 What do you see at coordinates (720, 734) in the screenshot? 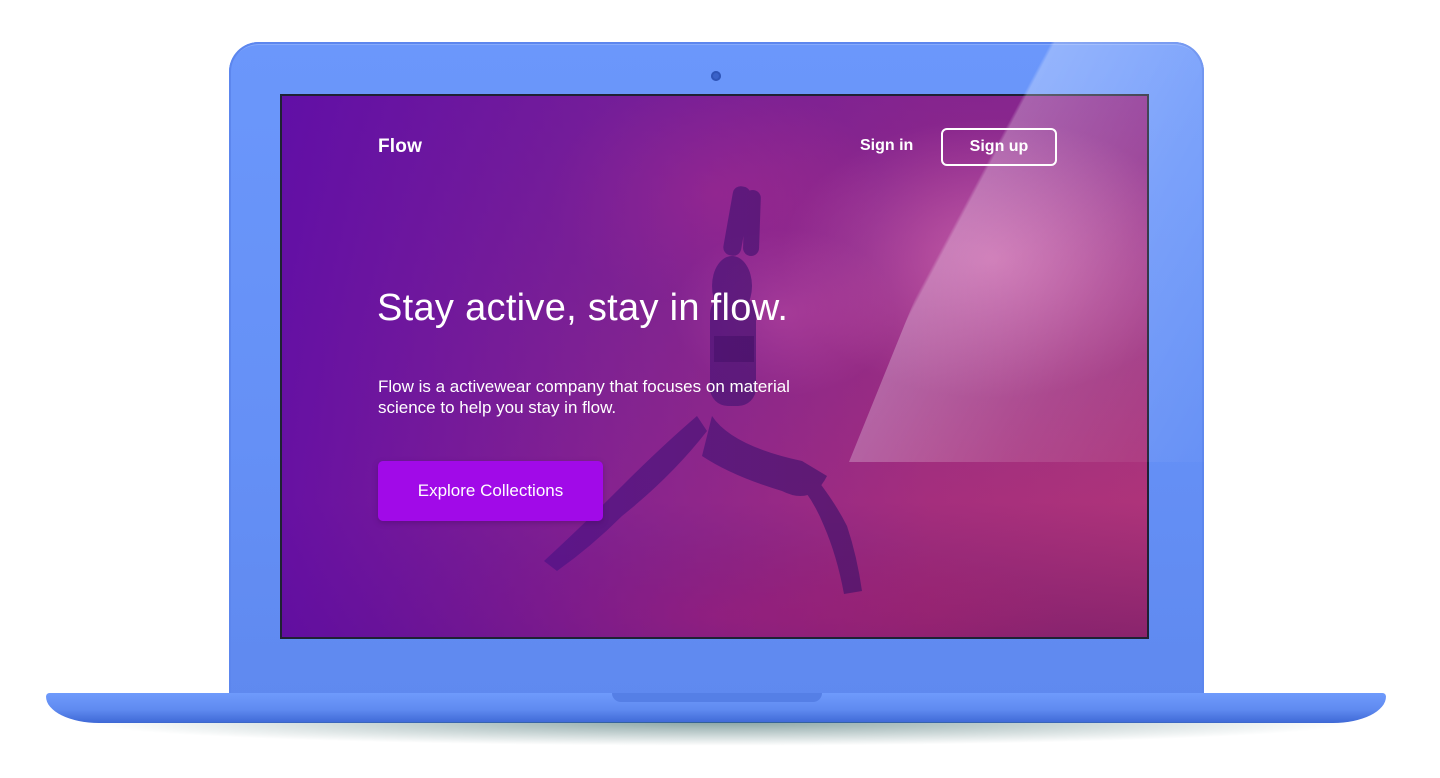
I see `laptop-shadow` at bounding box center [720, 734].